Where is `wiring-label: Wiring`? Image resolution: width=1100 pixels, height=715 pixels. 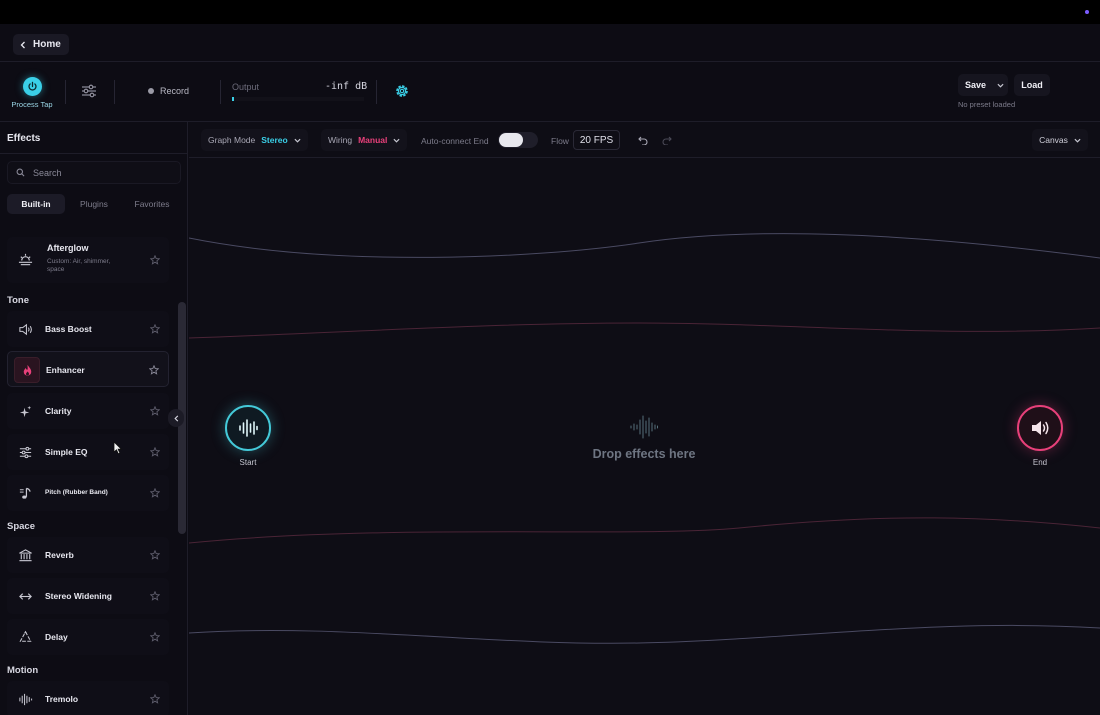
wiring-label: Wiring is located at coordinates (340, 140).